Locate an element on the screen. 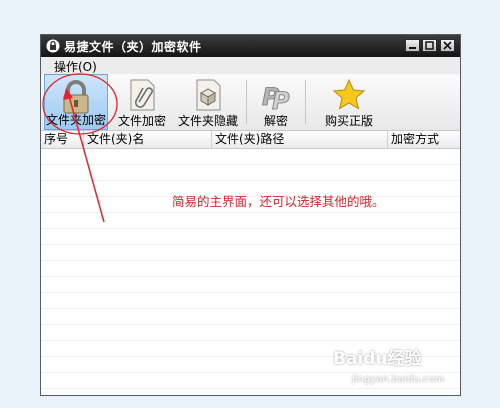 This screenshot has width=500, height=408. lock-app-icon is located at coordinates (53, 46).